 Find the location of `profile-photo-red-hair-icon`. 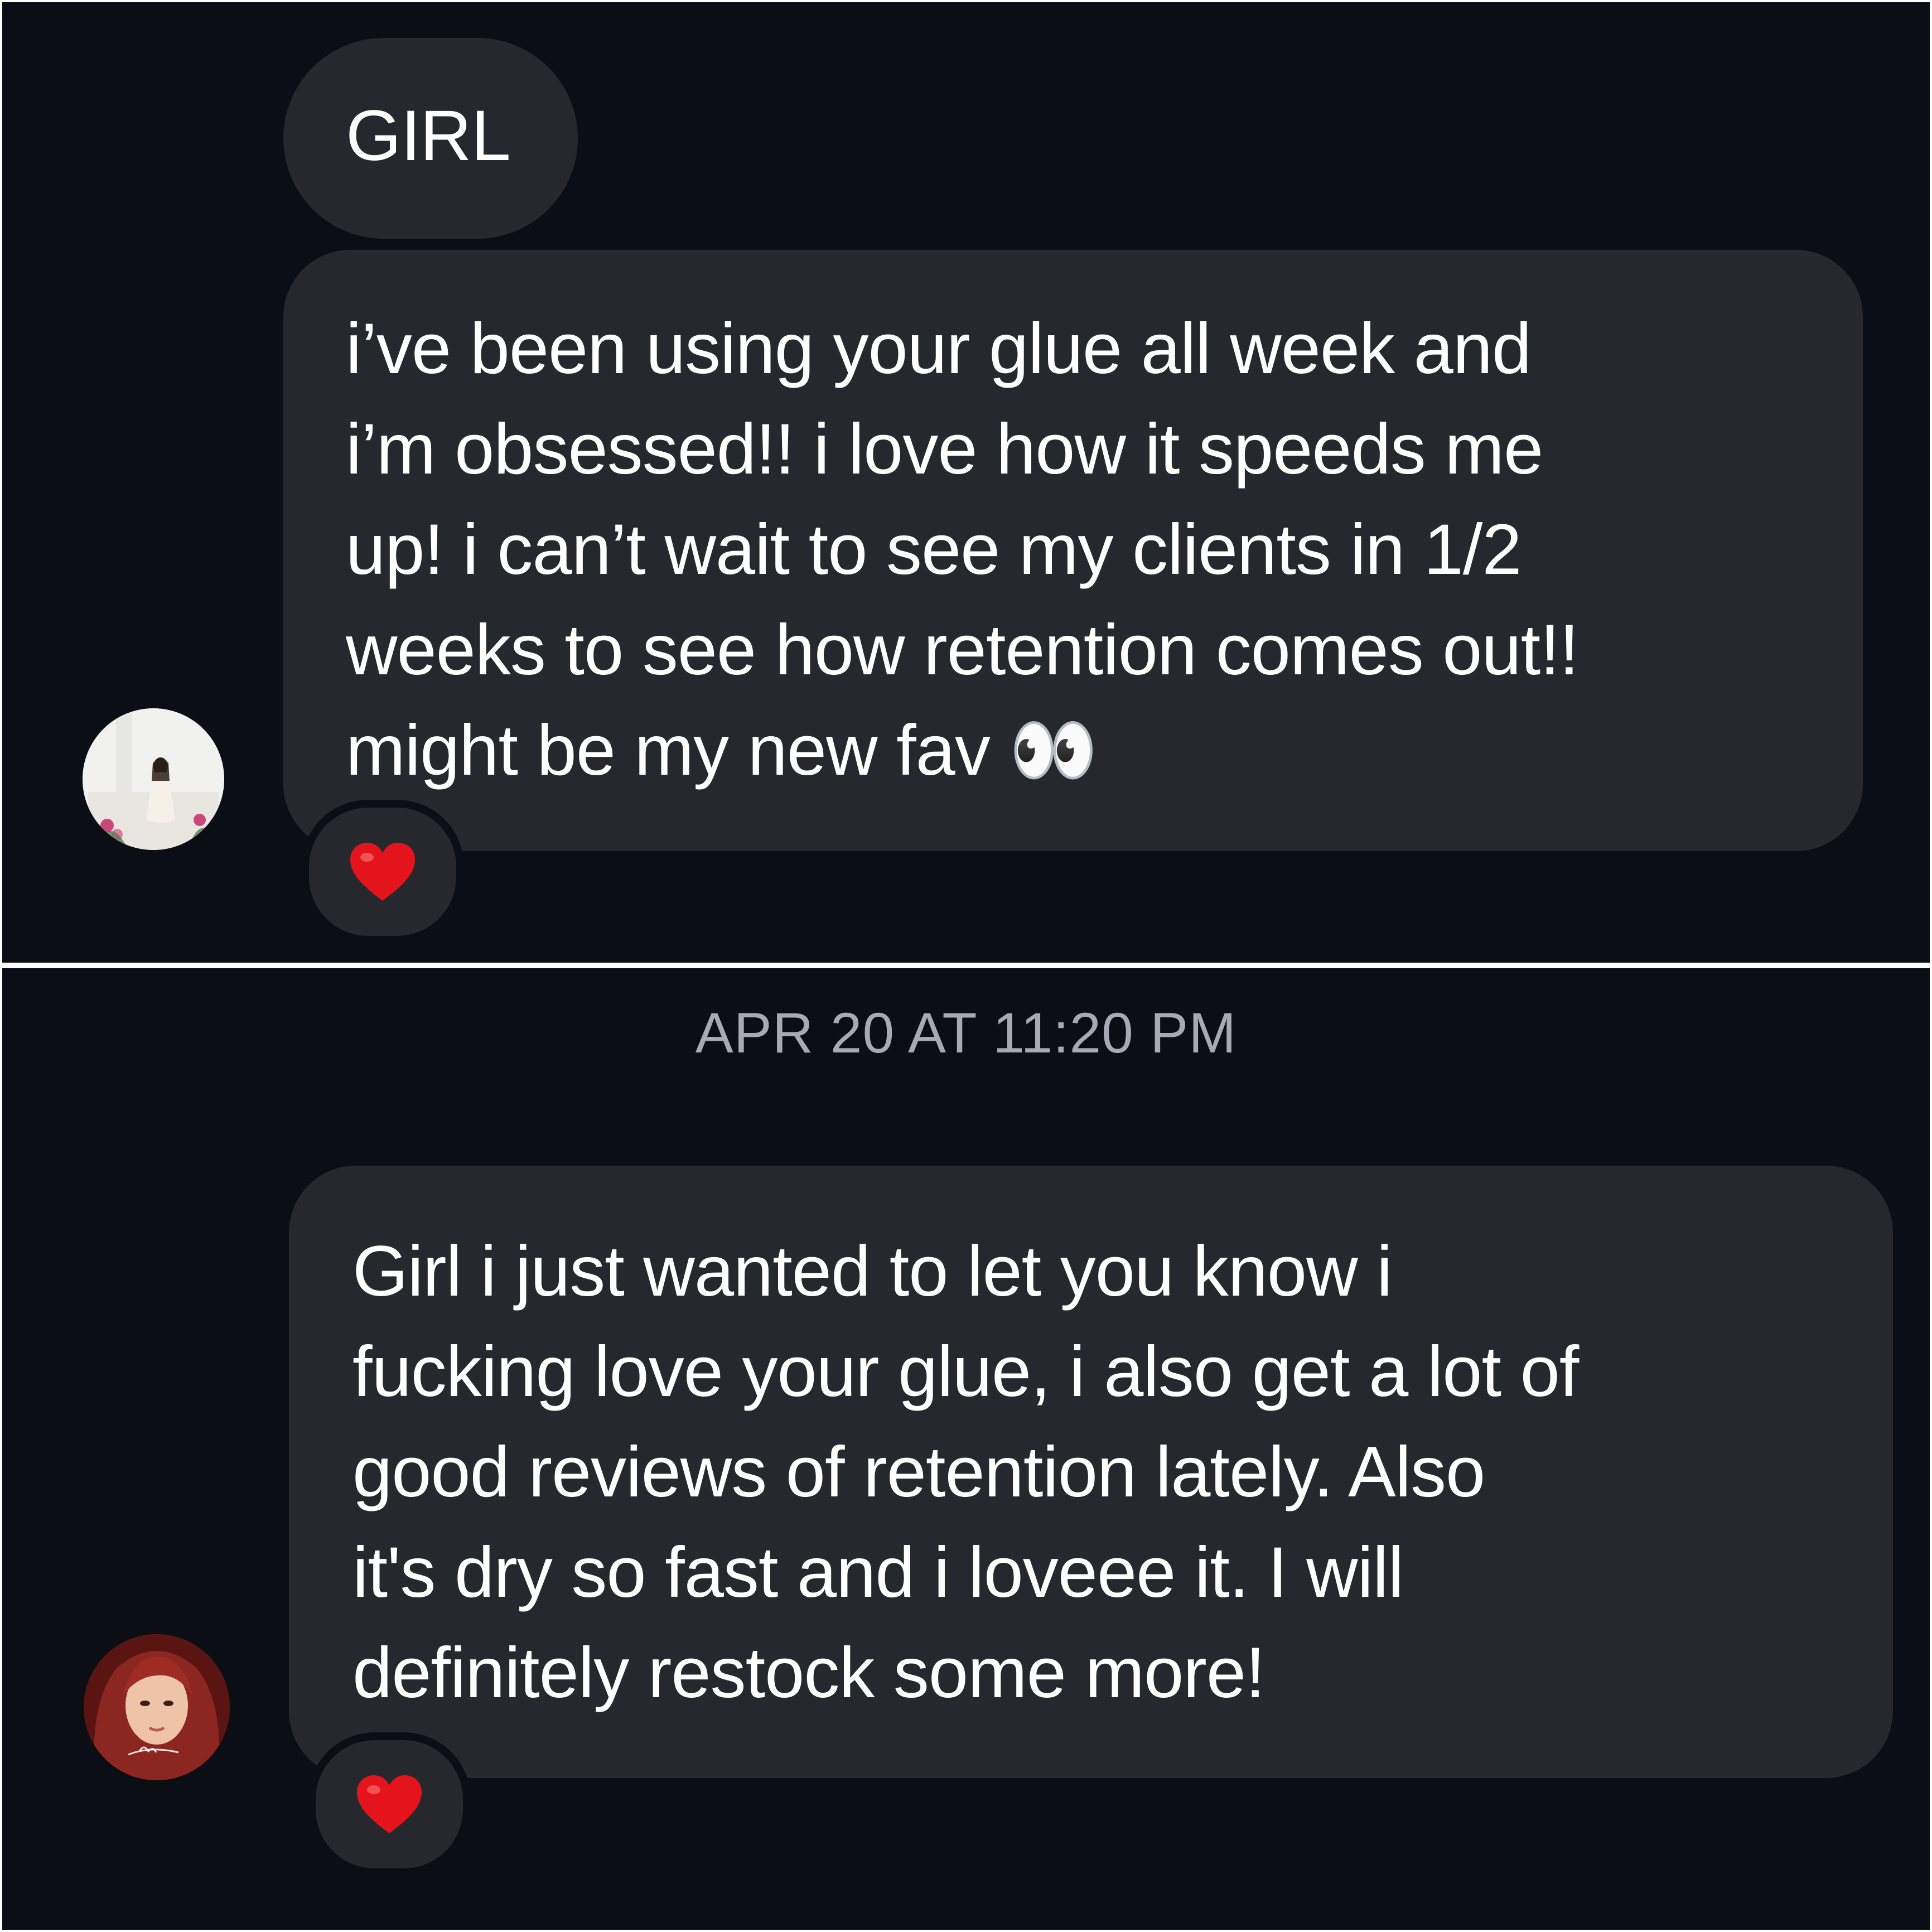

profile-photo-red-hair-icon is located at coordinates (157, 1707).